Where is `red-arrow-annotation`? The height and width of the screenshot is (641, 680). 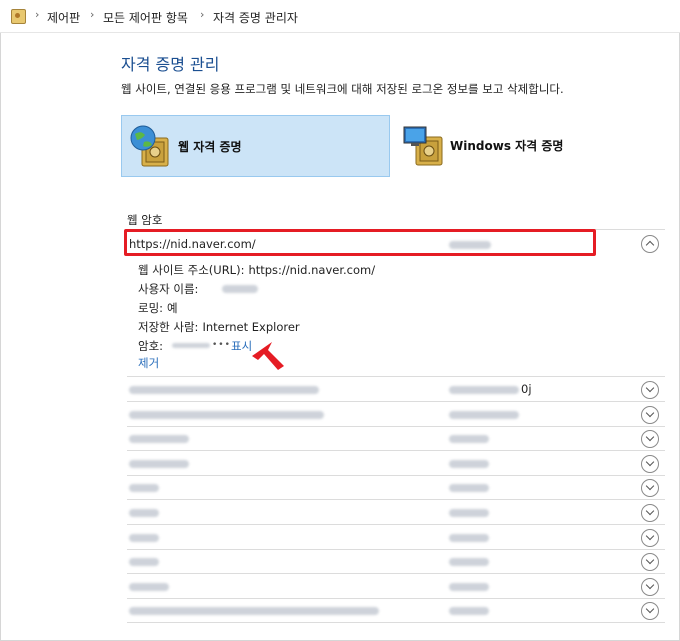
red-arrow-annotation is located at coordinates (268, 356).